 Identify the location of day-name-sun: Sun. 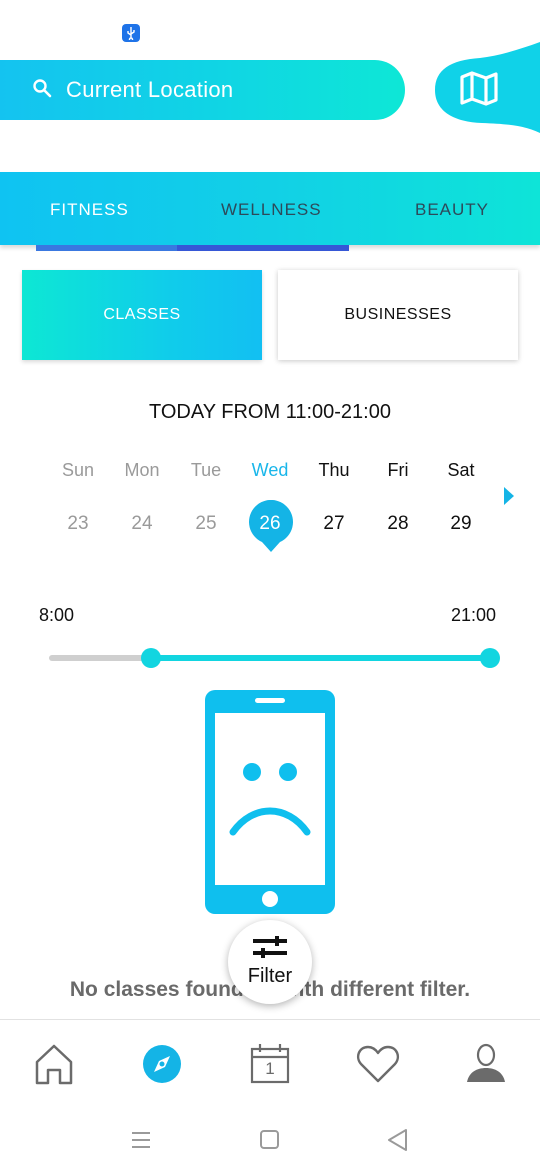
(78, 470).